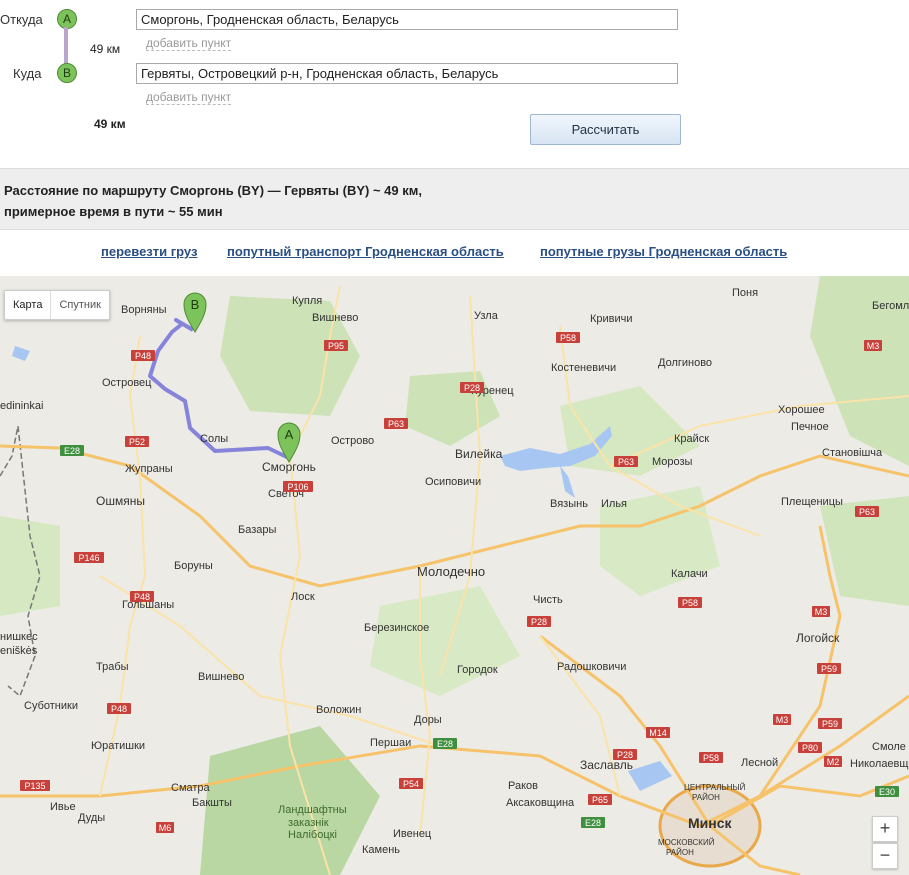  I want to click on place-label-raion2: РАЙОН, so click(680, 852).